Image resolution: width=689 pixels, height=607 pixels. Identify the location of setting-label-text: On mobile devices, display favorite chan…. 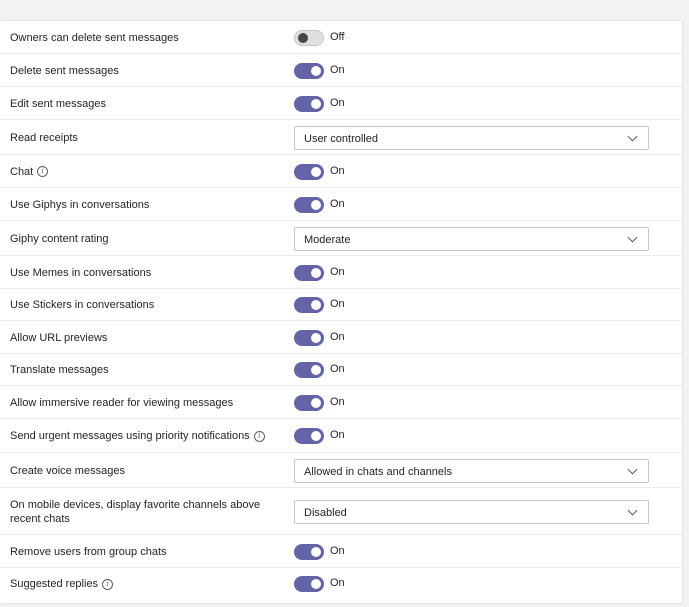
(135, 511).